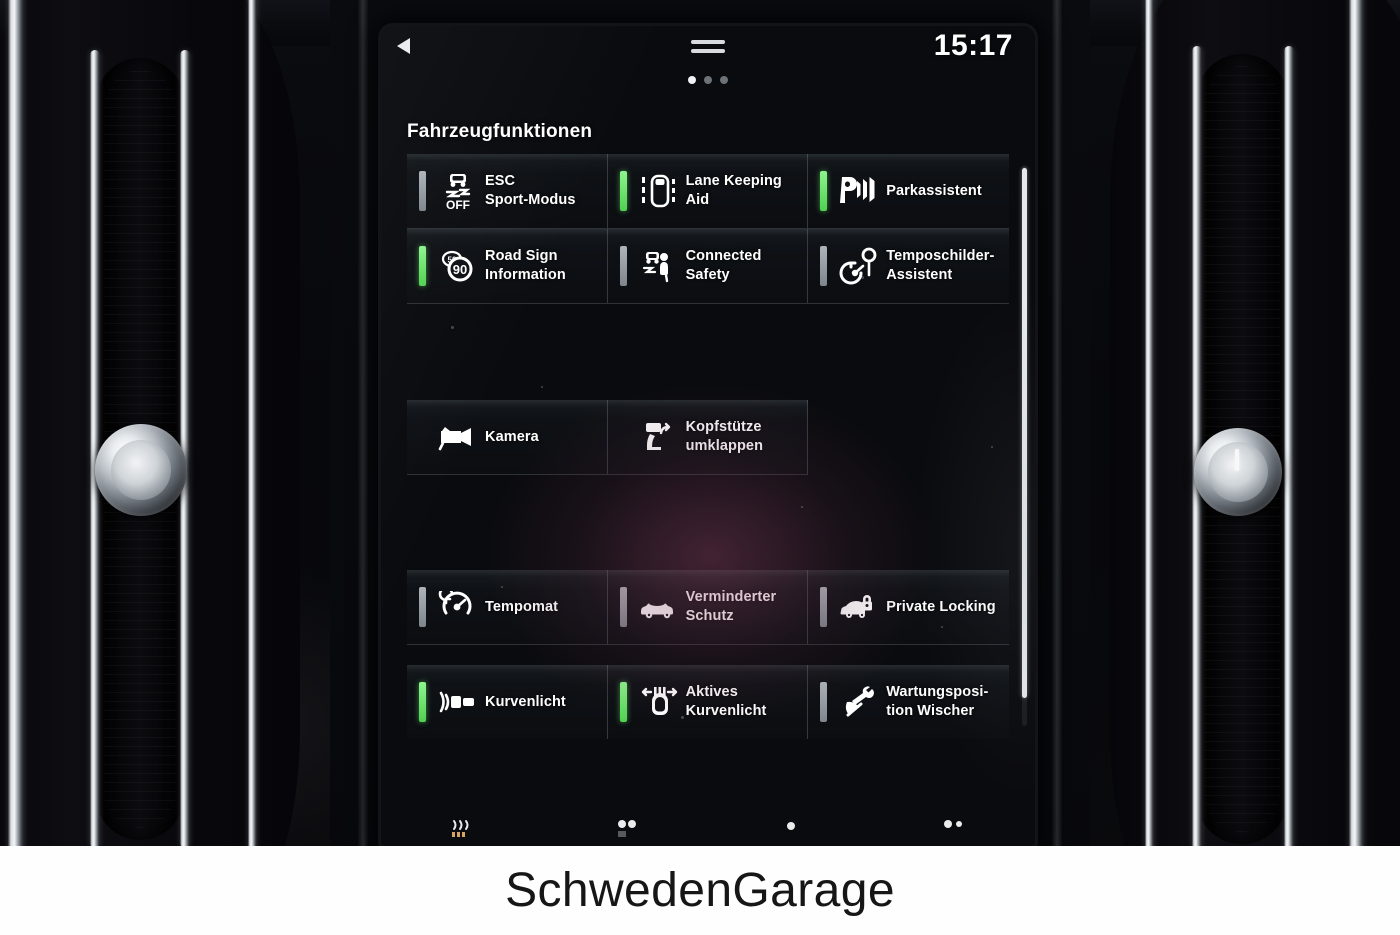 This screenshot has width=1400, height=935. Describe the element at coordinates (659, 702) in the screenshot. I see `active-bending-light-icon` at that location.